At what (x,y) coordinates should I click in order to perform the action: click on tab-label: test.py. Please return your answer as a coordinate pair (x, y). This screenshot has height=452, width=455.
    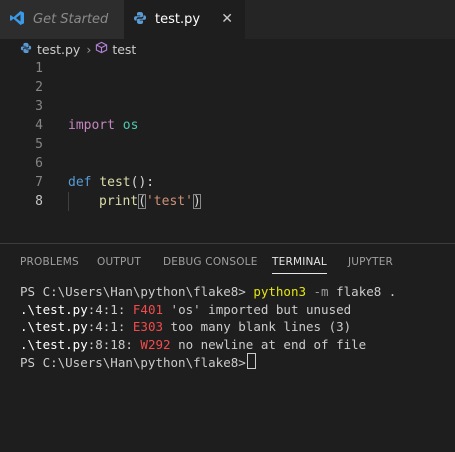
    Looking at the image, I should click on (178, 19).